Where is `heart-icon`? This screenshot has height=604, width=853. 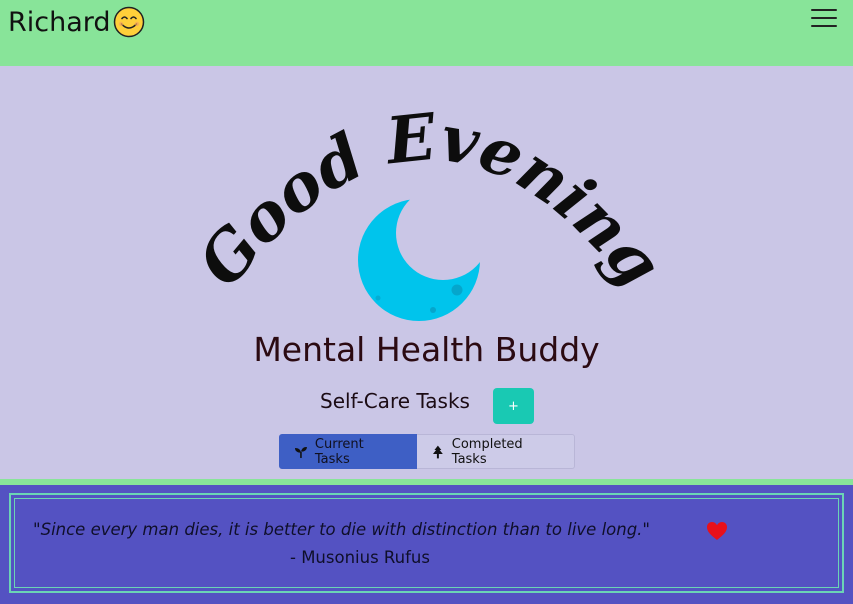 heart-icon is located at coordinates (717, 531).